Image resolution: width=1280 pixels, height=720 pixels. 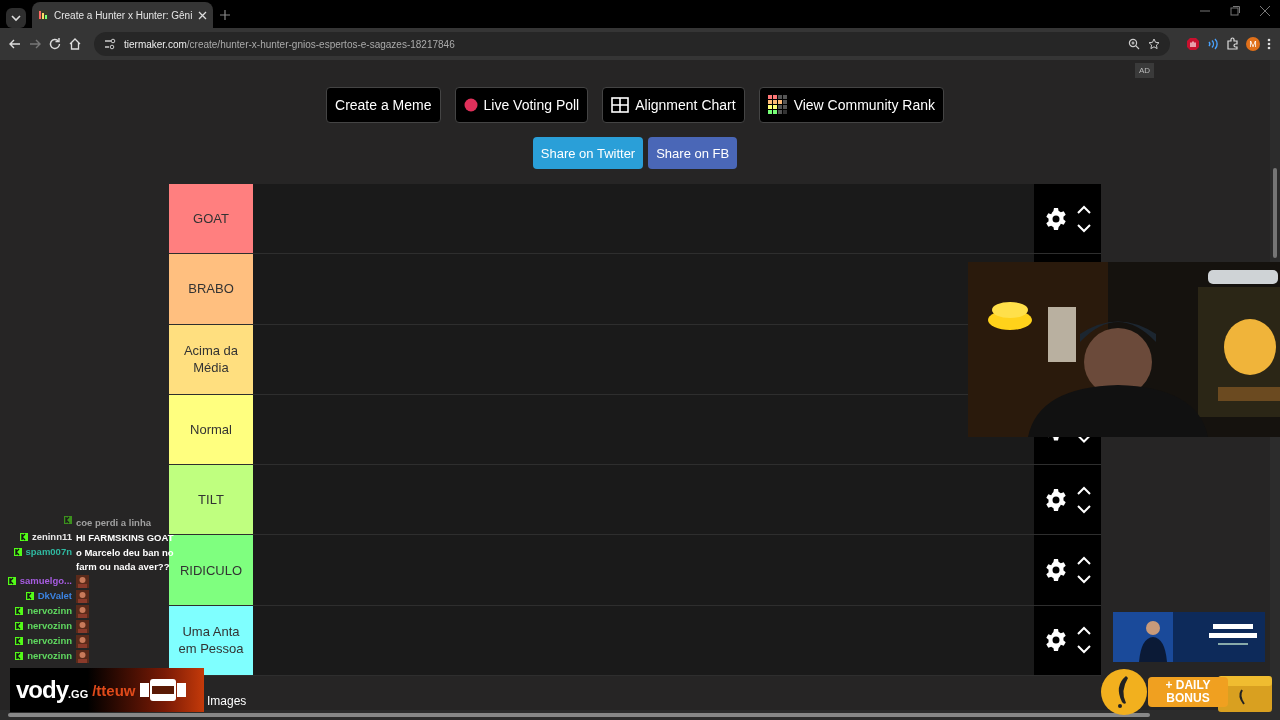 What do you see at coordinates (75, 44) in the screenshot?
I see `home-icon` at bounding box center [75, 44].